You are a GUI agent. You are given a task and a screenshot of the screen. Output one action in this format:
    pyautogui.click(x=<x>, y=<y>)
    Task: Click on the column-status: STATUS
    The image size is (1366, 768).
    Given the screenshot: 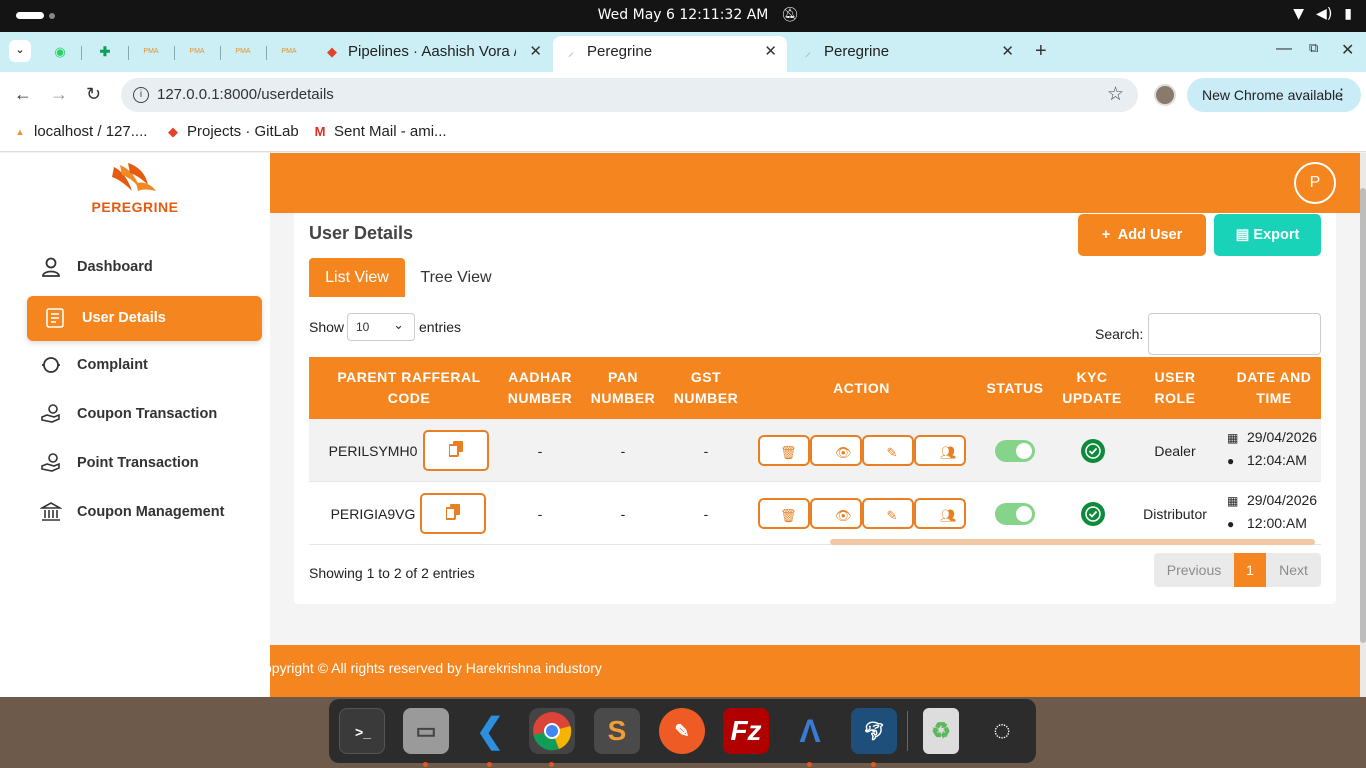 What is the action you would take?
    pyautogui.click(x=1015, y=388)
    